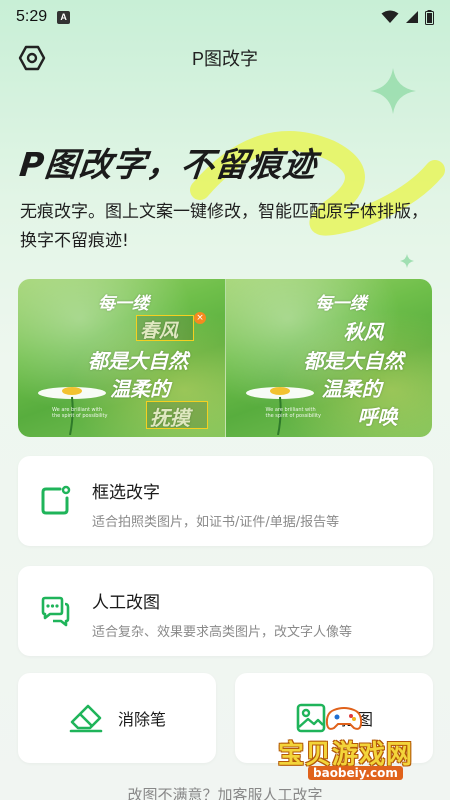 The width and height of the screenshot is (450, 800). I want to click on manual-edit-card: 人工改图 适合复杂、效果要求高类图片，改文字人像等, so click(225, 611).